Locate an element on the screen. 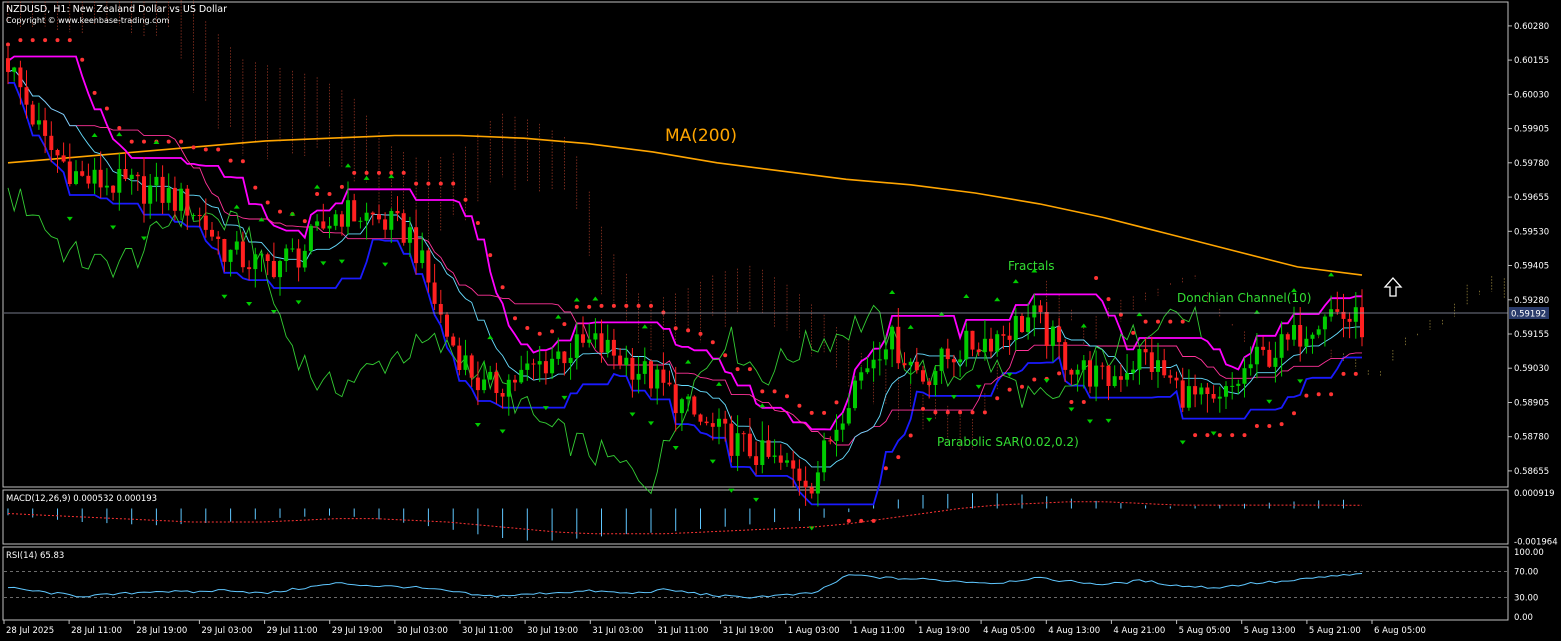 The image size is (1561, 641). x-tick-label: 4 Aug 13:00 is located at coordinates (1074, 631).